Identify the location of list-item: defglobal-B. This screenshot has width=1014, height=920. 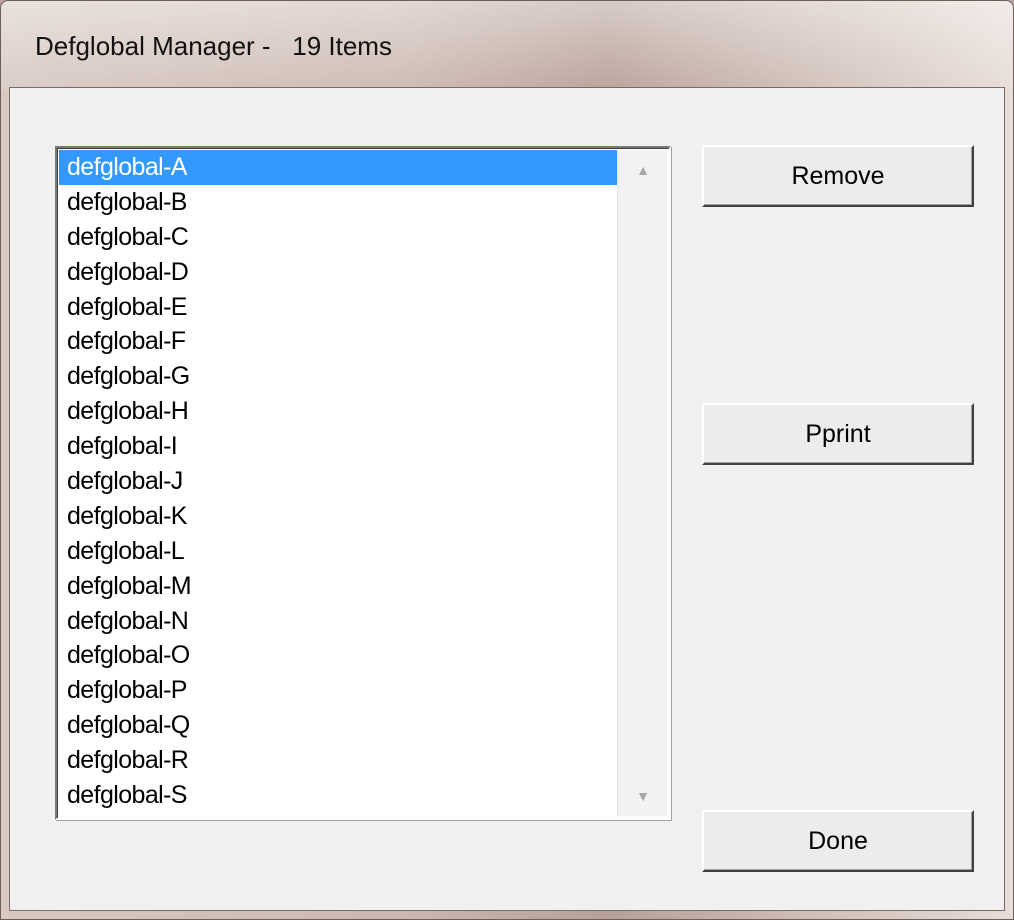
(339, 202).